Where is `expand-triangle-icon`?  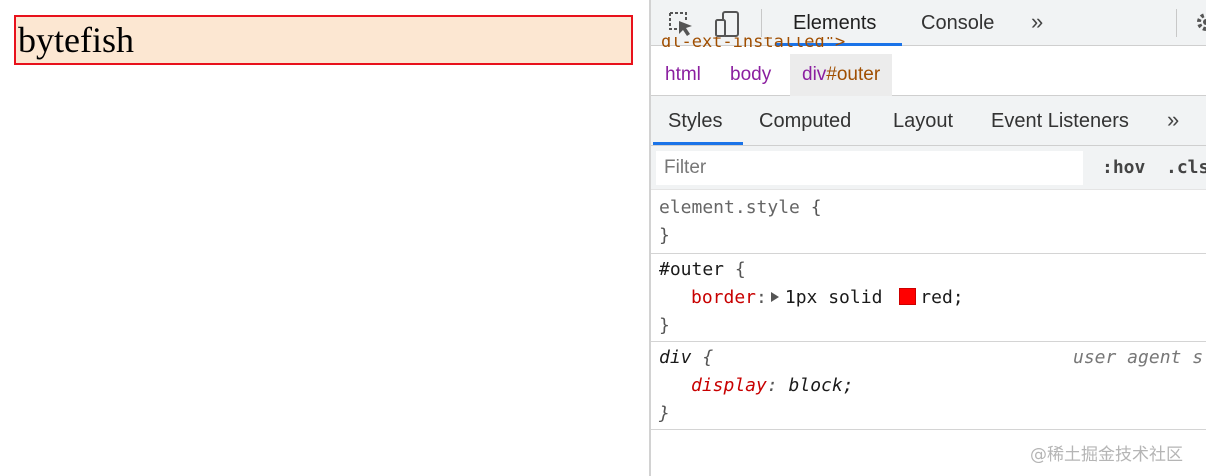
expand-triangle-icon is located at coordinates (774, 297).